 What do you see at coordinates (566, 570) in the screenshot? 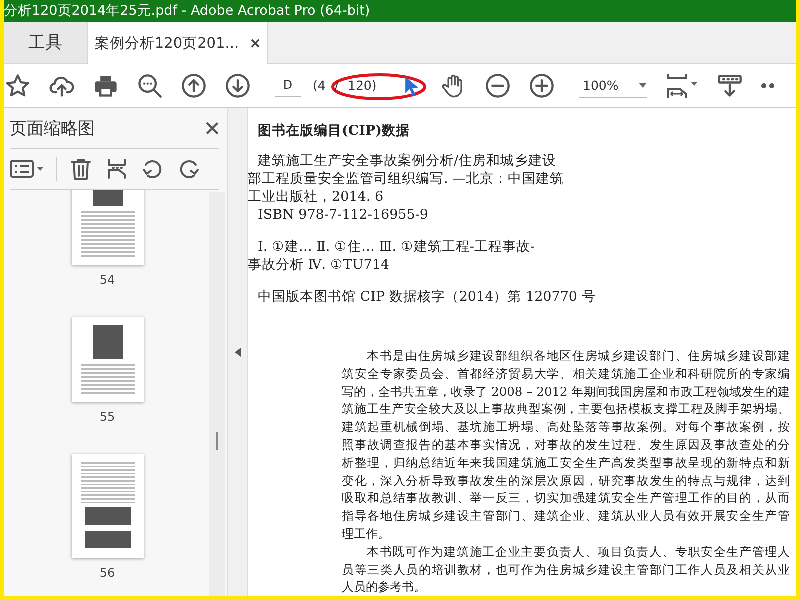
I see `paragraph: 本书既可作为建筑施工企业主要负责人、项目负责人、专职安全生产管理人 员等三类人员的培训教材，也可作为住房城乡建设主管部门工作人员及相关从业 人员的参考书。` at bounding box center [566, 570].